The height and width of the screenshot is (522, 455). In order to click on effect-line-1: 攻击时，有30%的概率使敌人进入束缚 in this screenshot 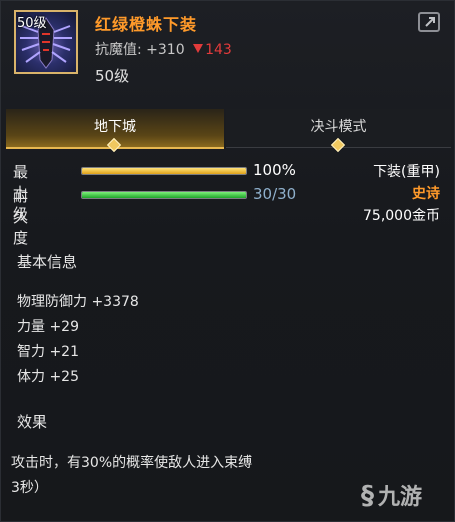, I will do `click(132, 463)`.